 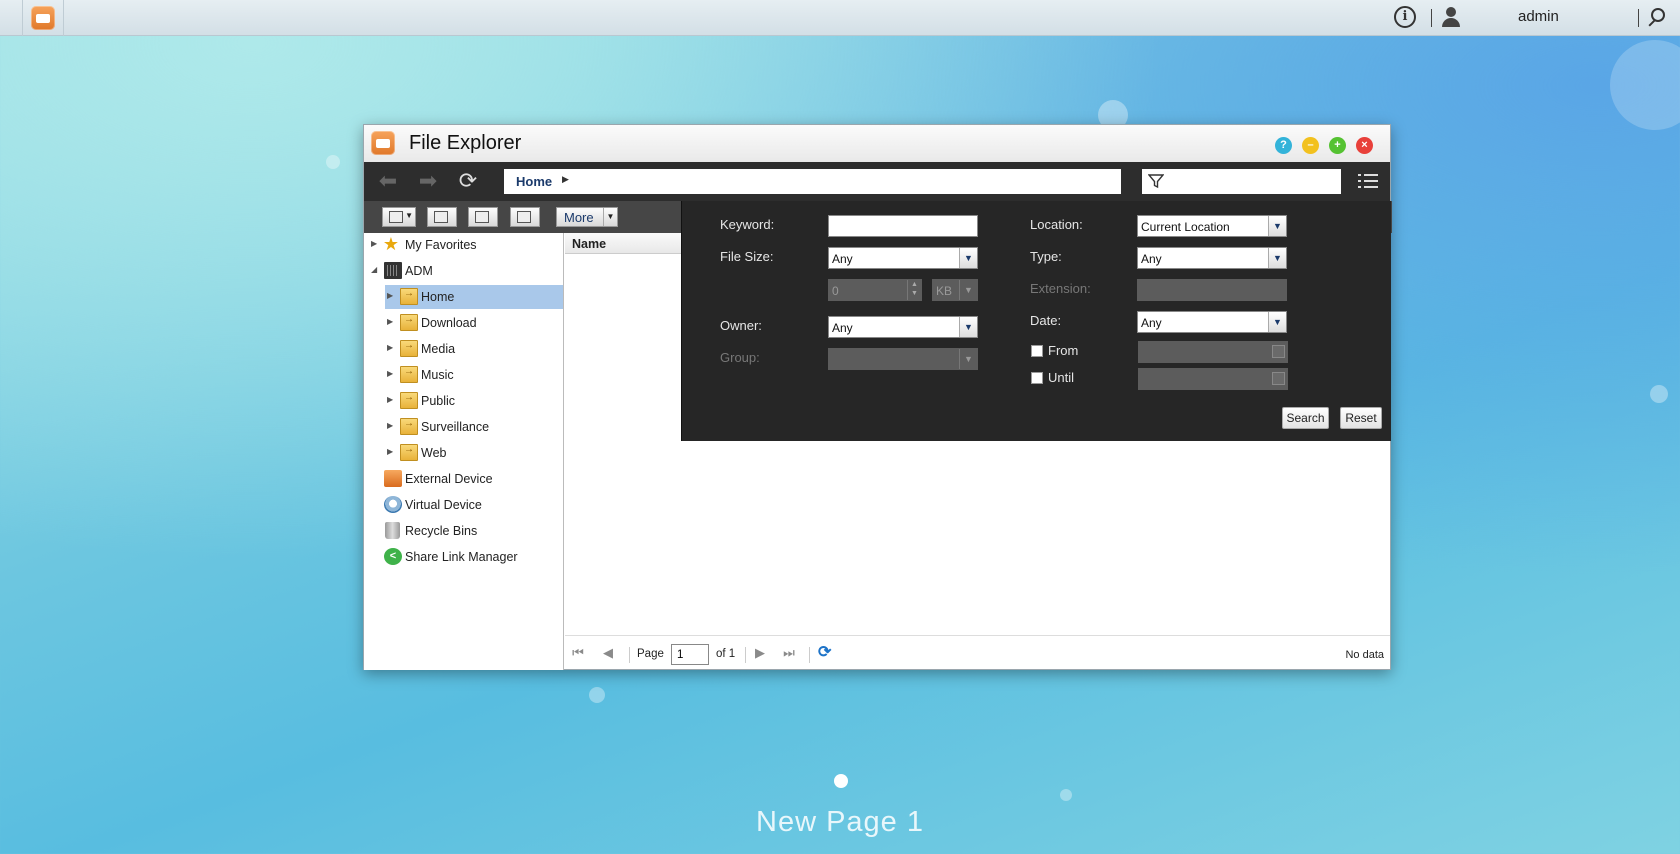 I want to click on tree-item-media: ▶ Media, so click(x=463, y=349).